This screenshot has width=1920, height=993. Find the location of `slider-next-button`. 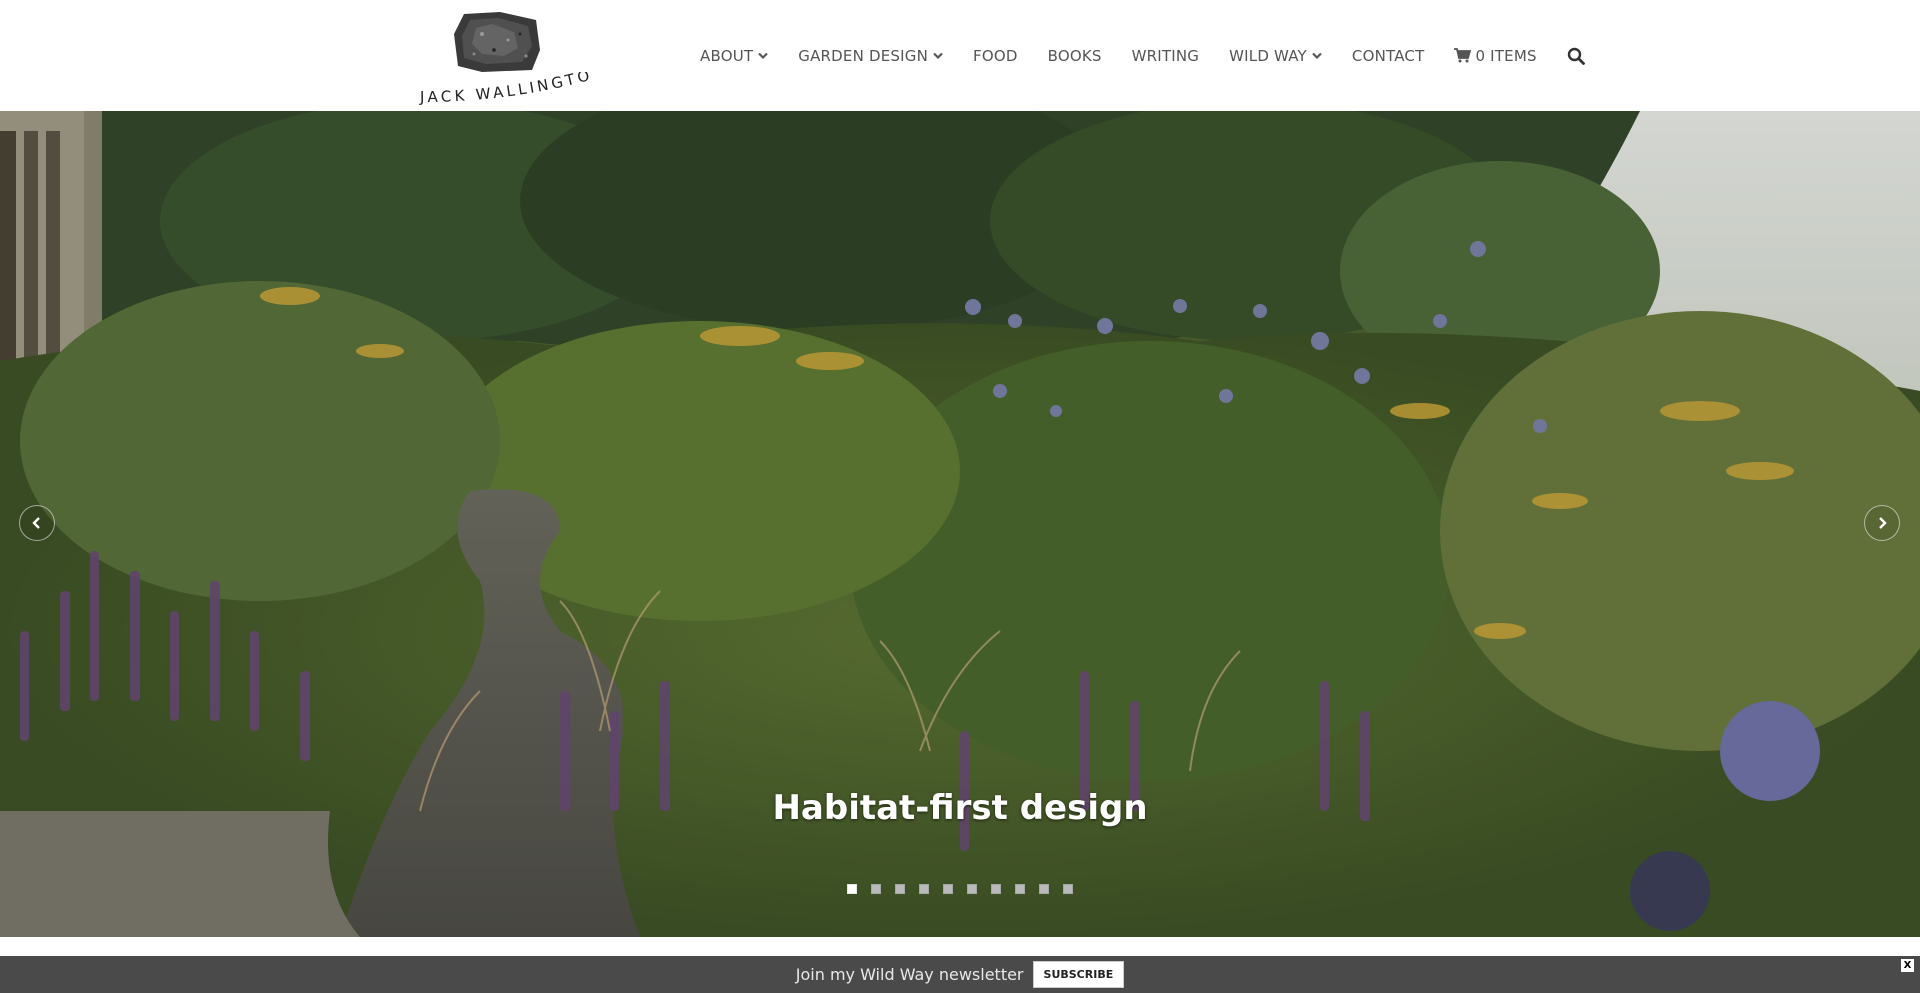

slider-next-button is located at coordinates (1882, 523).